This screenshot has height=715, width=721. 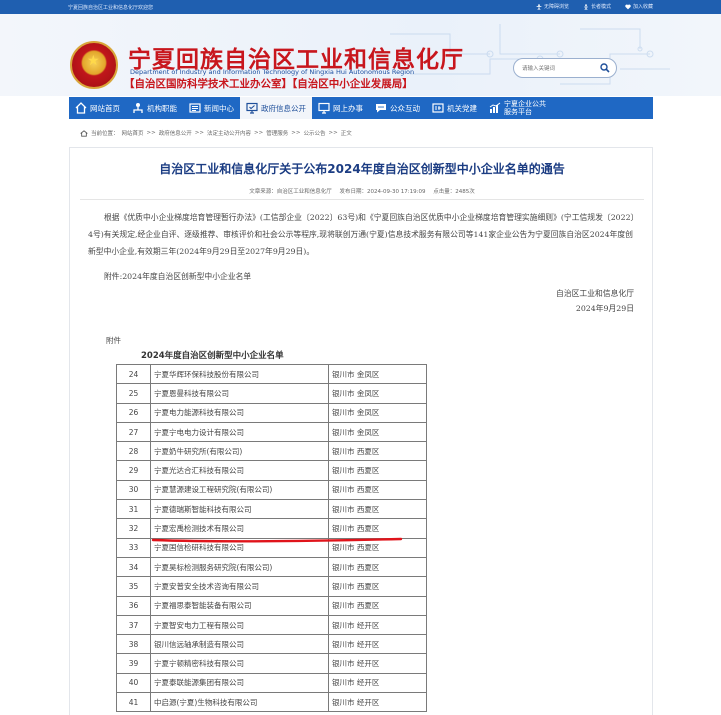 What do you see at coordinates (595, 293) in the screenshot?
I see `signature-org: 自治区工业和信息化厅` at bounding box center [595, 293].